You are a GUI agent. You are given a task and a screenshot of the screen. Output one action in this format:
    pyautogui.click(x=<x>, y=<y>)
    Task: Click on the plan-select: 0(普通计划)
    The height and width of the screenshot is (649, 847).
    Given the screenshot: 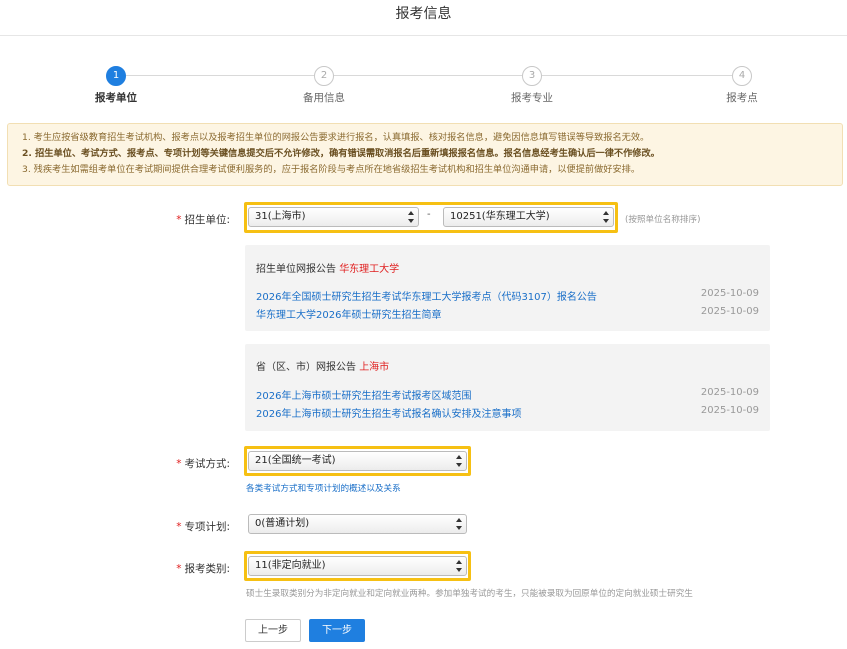 What is the action you would take?
    pyautogui.click(x=357, y=524)
    